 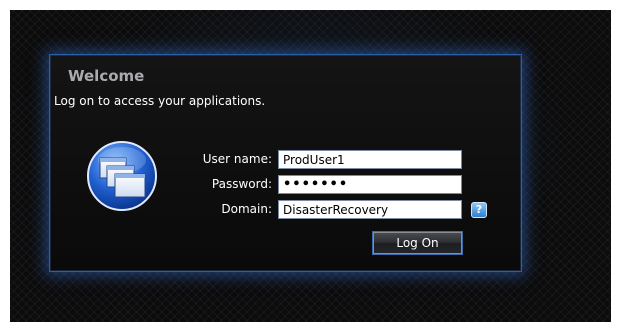 I want to click on domain-label: Domain:, so click(x=246, y=209).